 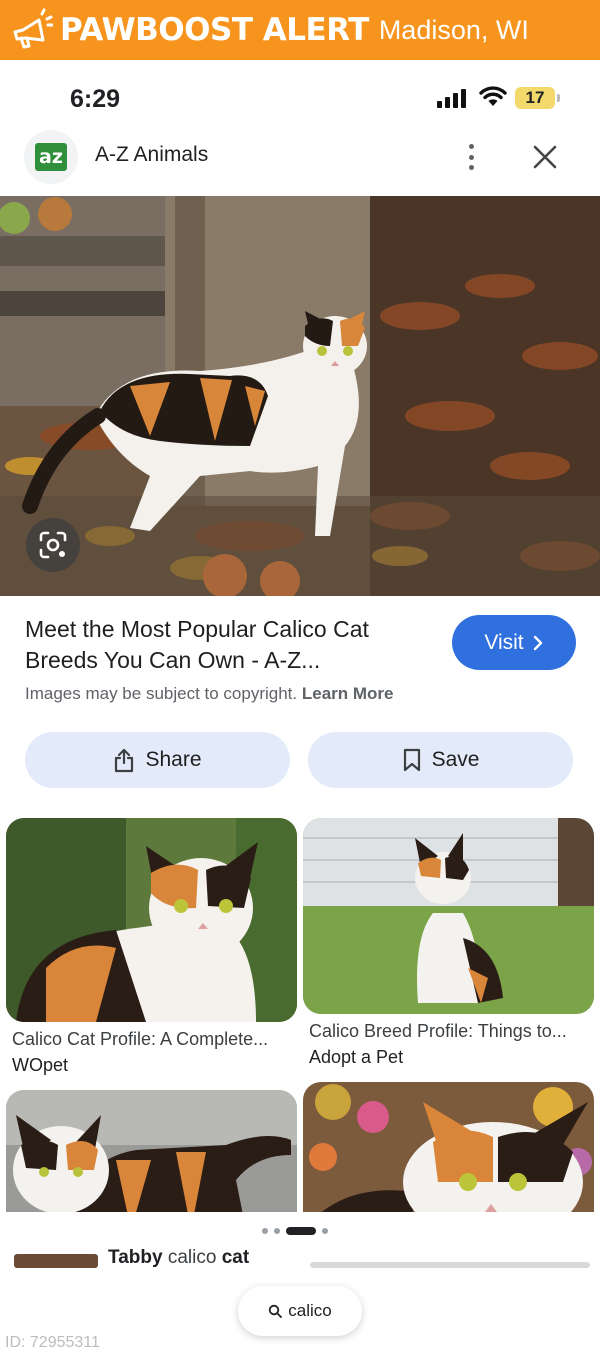 I want to click on wifi-icon, so click(x=493, y=98).